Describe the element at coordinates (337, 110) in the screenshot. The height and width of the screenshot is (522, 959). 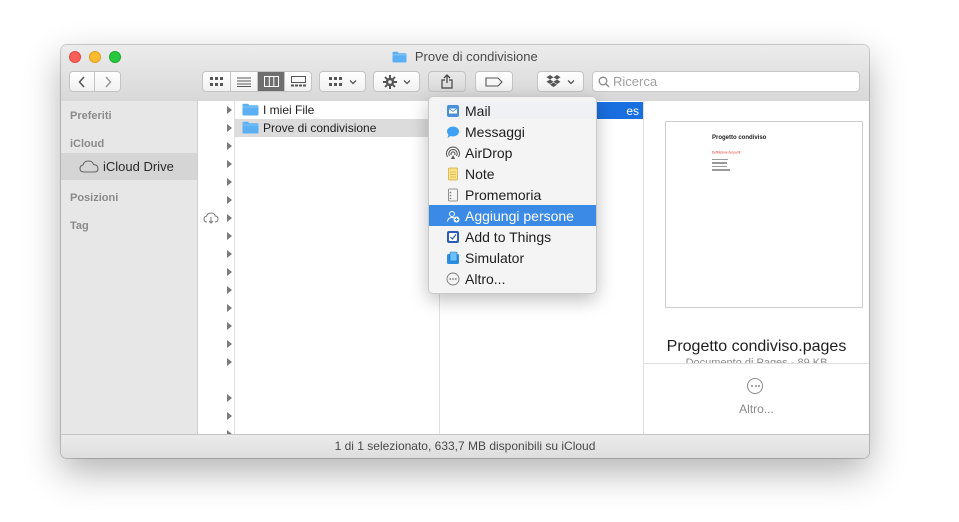
I see `list-item: I miei File` at that location.